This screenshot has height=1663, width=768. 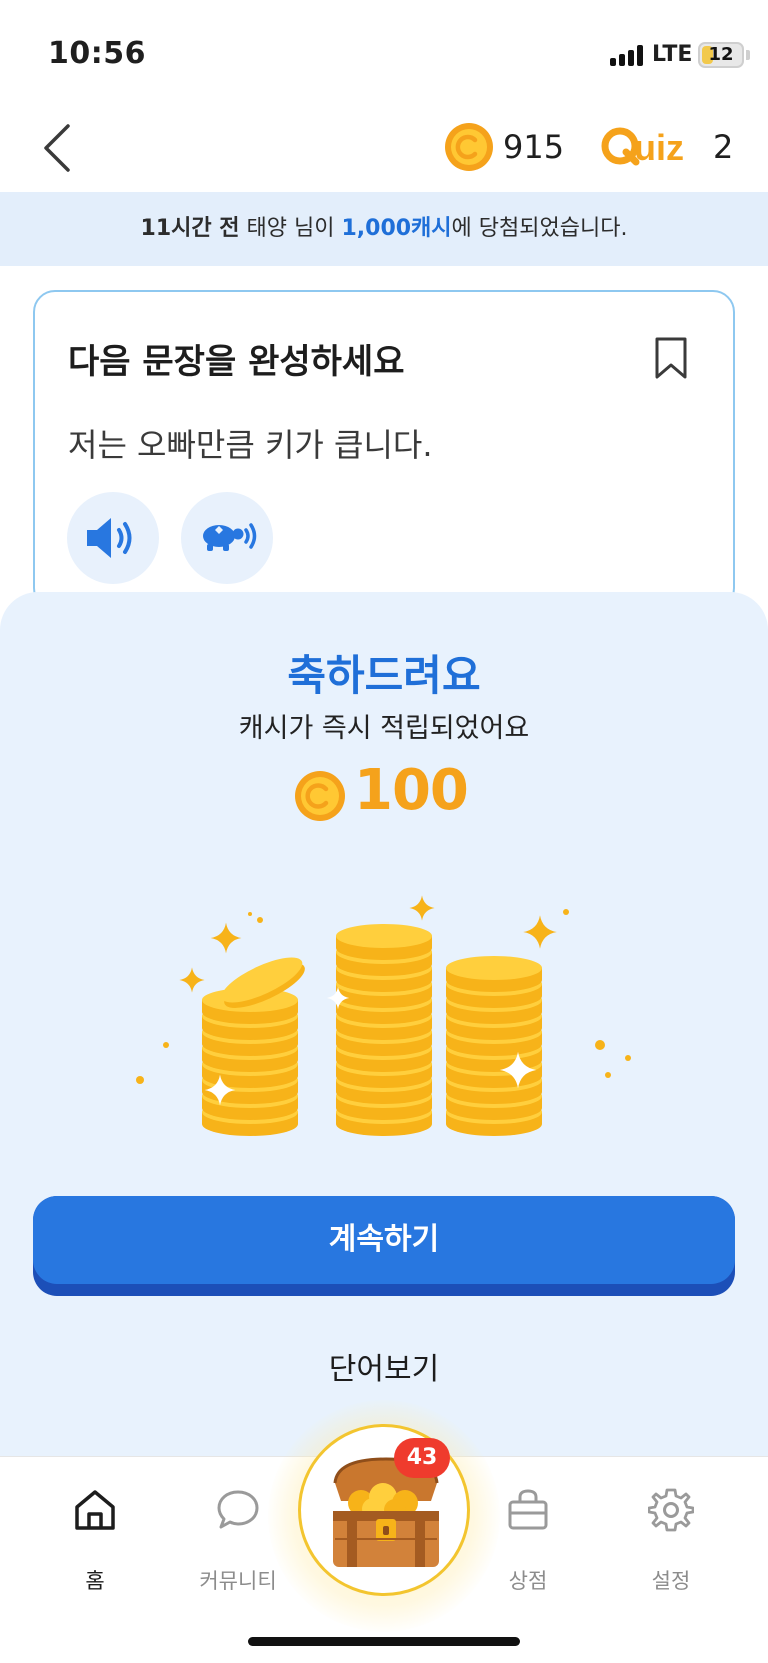 What do you see at coordinates (659, 147) in the screenshot?
I see `svg-text: uiz` at bounding box center [659, 147].